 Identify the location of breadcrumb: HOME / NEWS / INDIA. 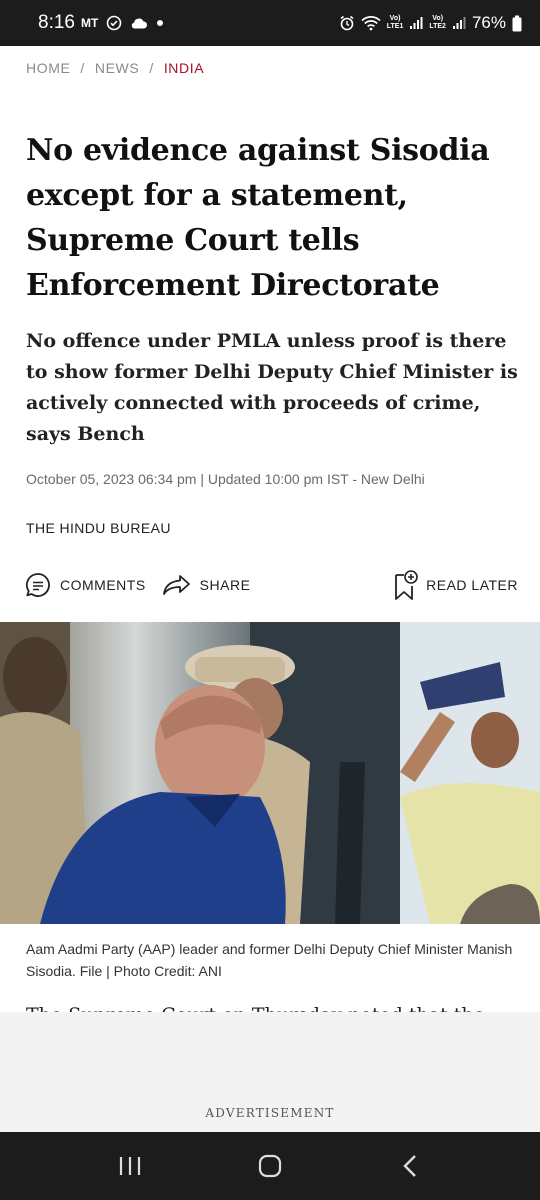
(115, 68).